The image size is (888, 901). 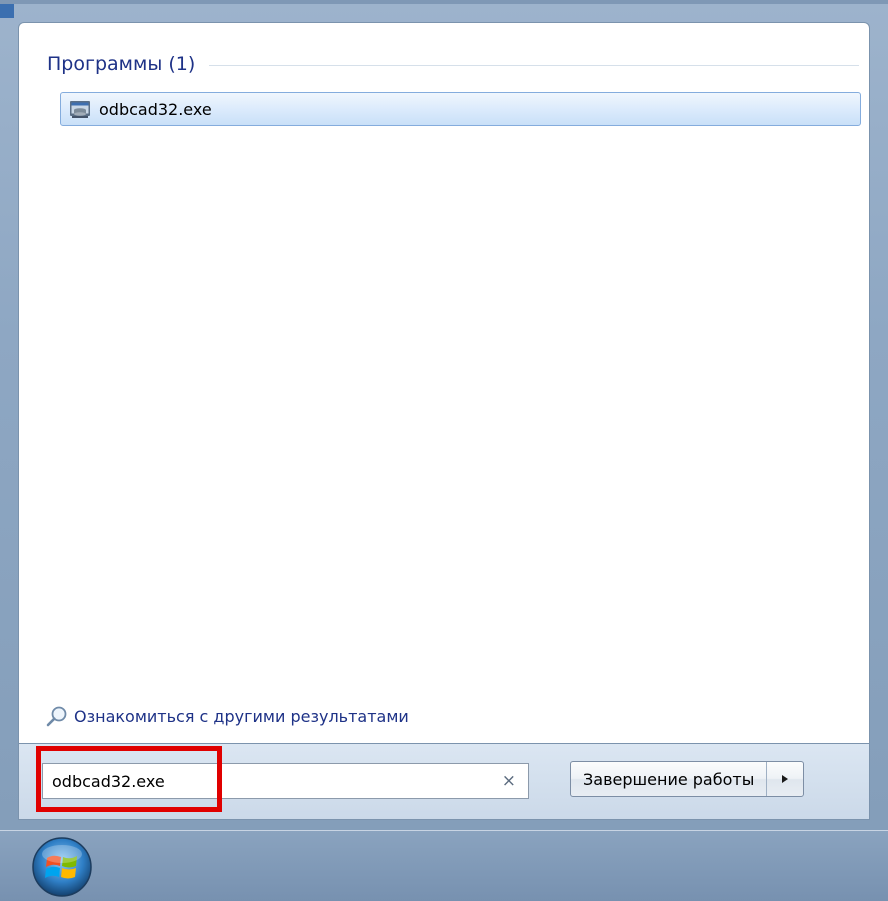 I want to click on programs-group-title: Программы (1), so click(x=121, y=64).